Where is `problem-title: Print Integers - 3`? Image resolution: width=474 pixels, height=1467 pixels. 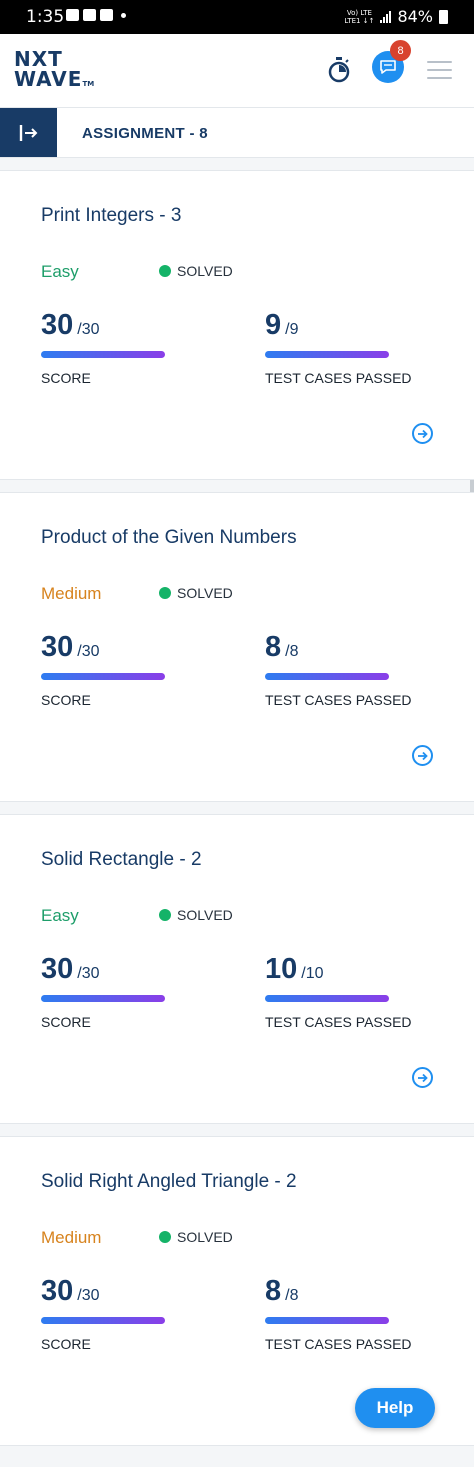
problem-title: Print Integers - 3 is located at coordinates (111, 216).